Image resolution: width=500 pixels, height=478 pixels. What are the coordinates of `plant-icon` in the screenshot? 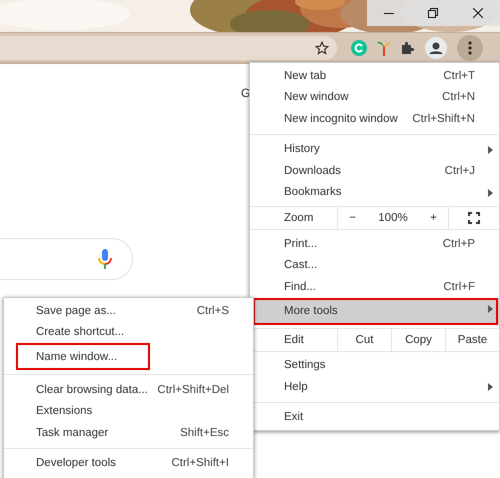 It's located at (384, 48).